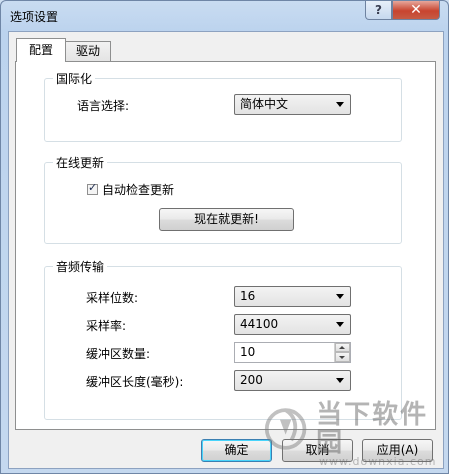 The image size is (449, 474). Describe the element at coordinates (41, 50) in the screenshot. I see `tab-config: 配置` at that location.